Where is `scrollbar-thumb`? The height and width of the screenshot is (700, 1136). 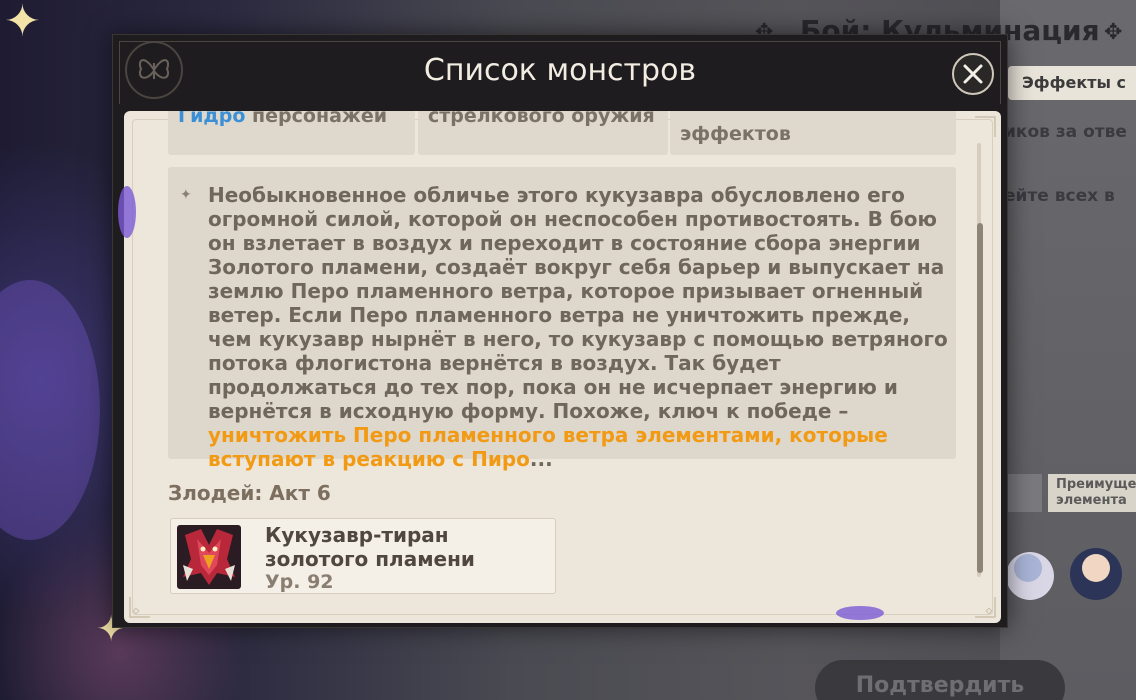
scrollbar-thumb is located at coordinates (980, 398).